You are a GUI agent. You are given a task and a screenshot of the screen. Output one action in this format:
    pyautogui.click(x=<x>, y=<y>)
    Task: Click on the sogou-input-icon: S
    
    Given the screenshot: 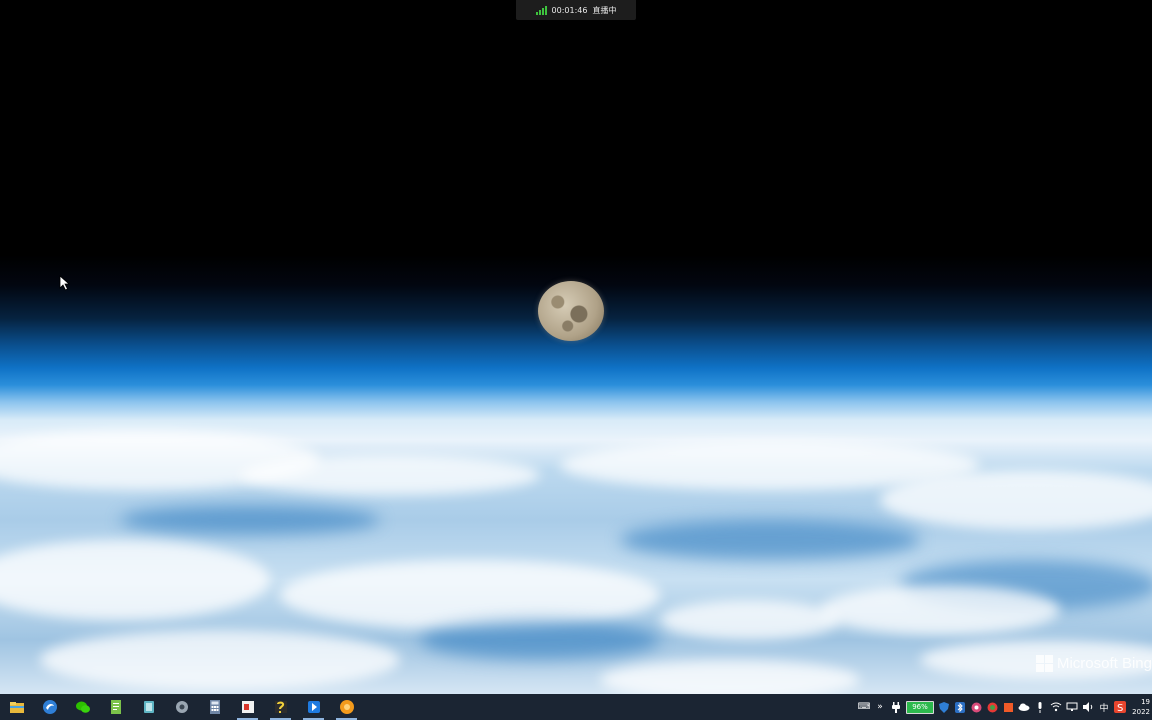 What is the action you would take?
    pyautogui.click(x=1120, y=707)
    